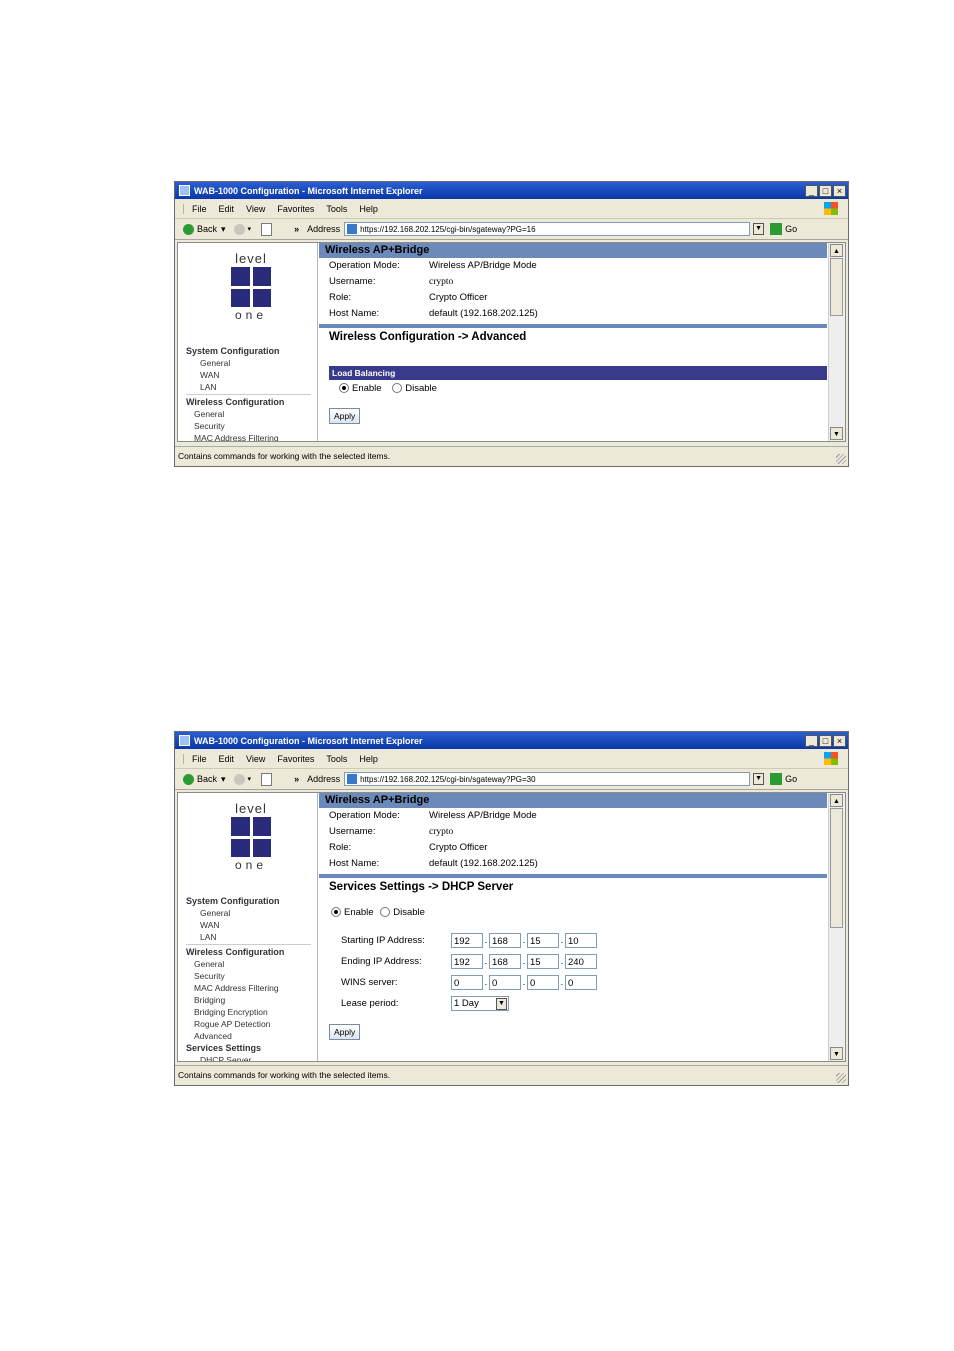 The width and height of the screenshot is (954, 1351). What do you see at coordinates (248, 1048) in the screenshot?
I see `nav-services-settings: Services Settings` at bounding box center [248, 1048].